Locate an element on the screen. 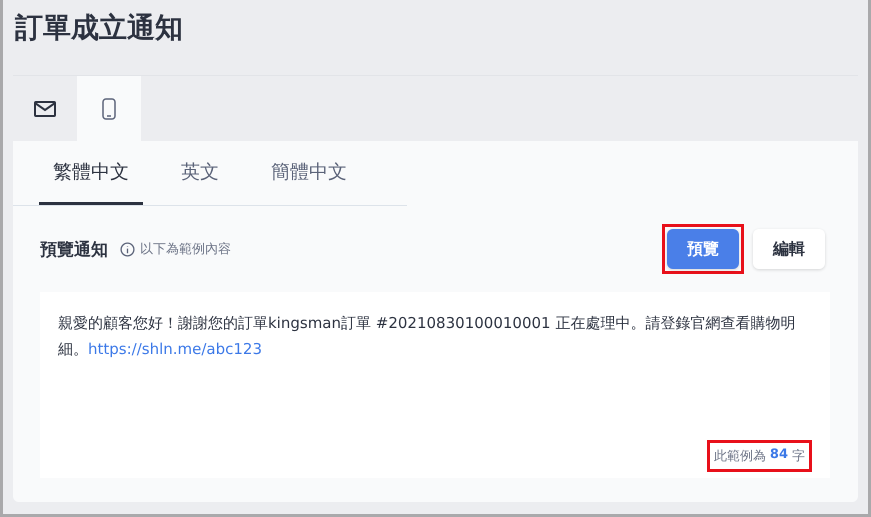  envelope-icon is located at coordinates (45, 108).